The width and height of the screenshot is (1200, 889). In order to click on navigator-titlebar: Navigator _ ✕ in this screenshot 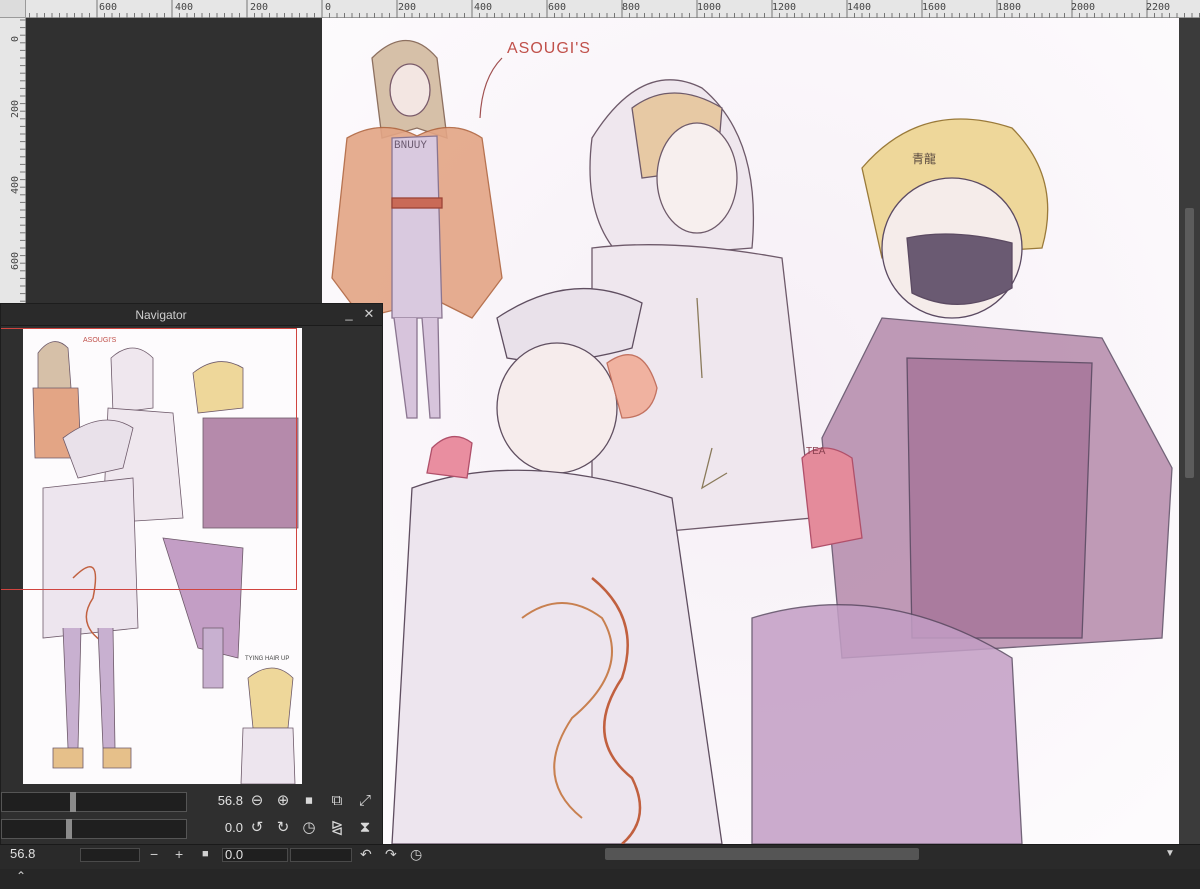, I will do `click(191, 315)`.